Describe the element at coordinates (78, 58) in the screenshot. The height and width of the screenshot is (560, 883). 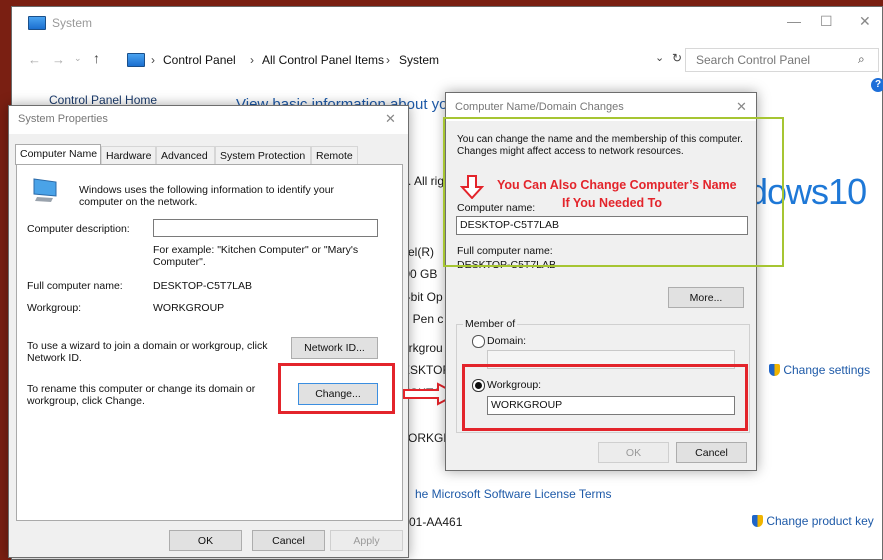
I see `history-dropdown-icon: ⌄` at that location.